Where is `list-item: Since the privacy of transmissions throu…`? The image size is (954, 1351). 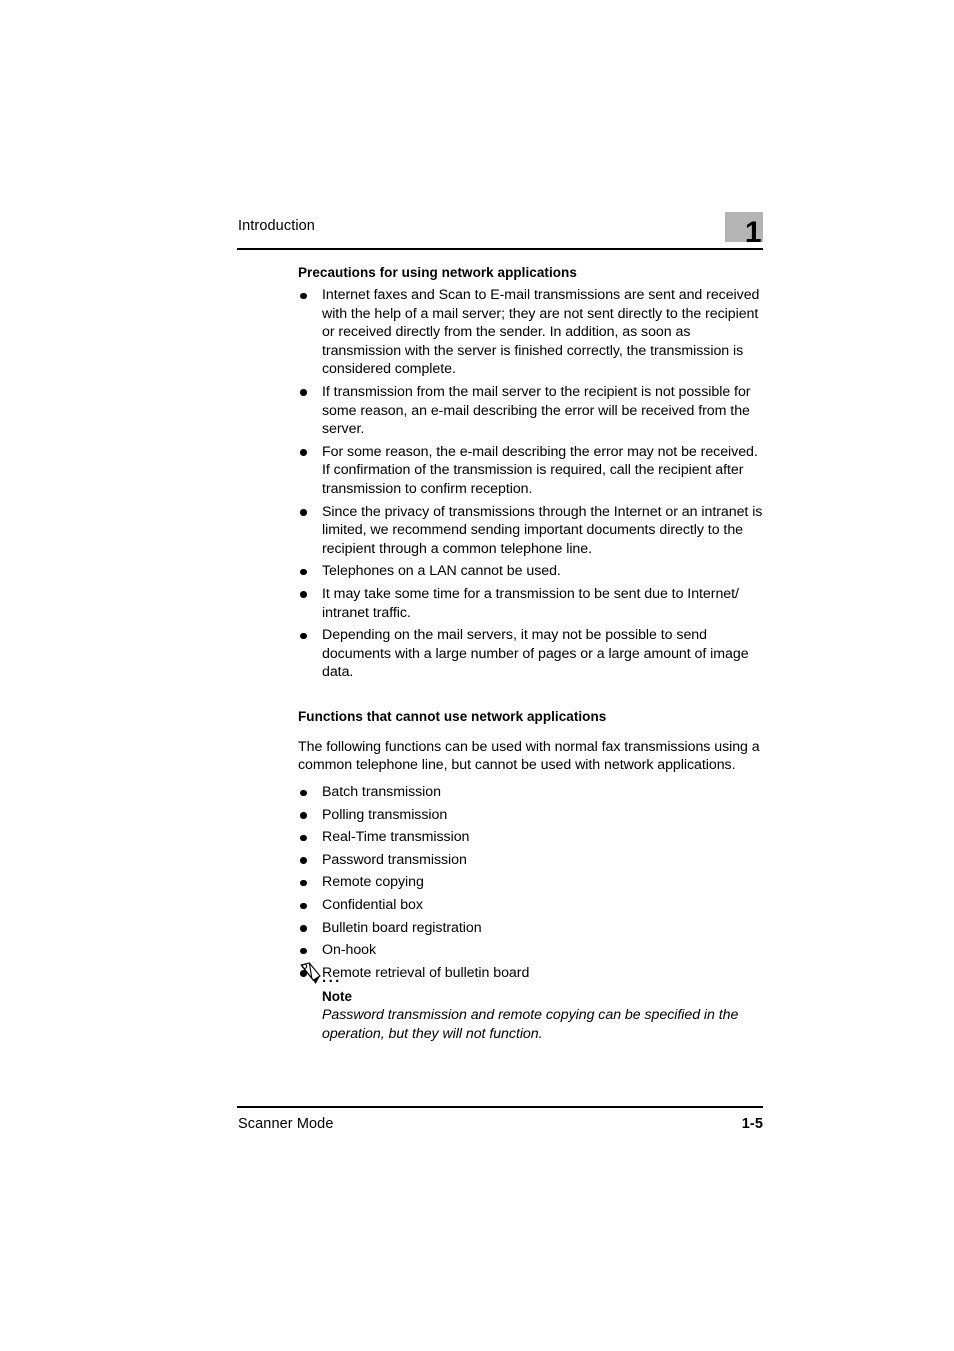 list-item: Since the privacy of transmissions throu… is located at coordinates (530, 531).